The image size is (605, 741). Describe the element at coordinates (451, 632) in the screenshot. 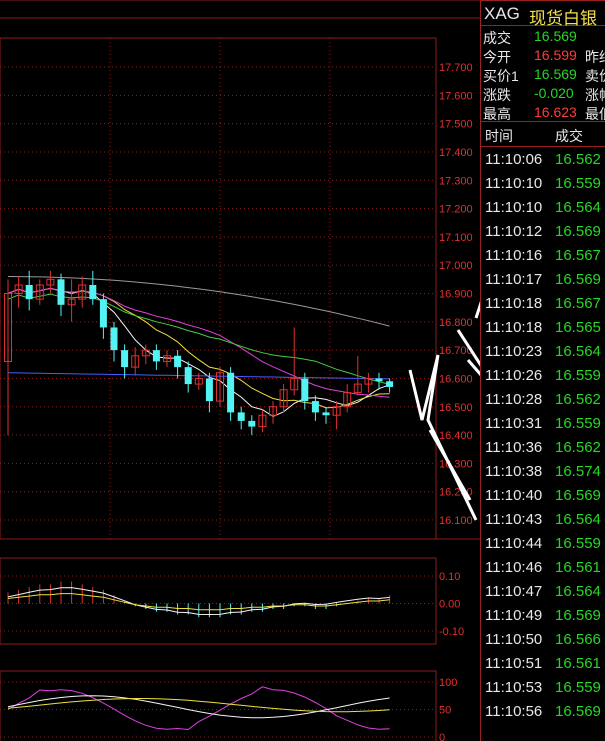

I see `macd-tick-label: -0.10` at that location.